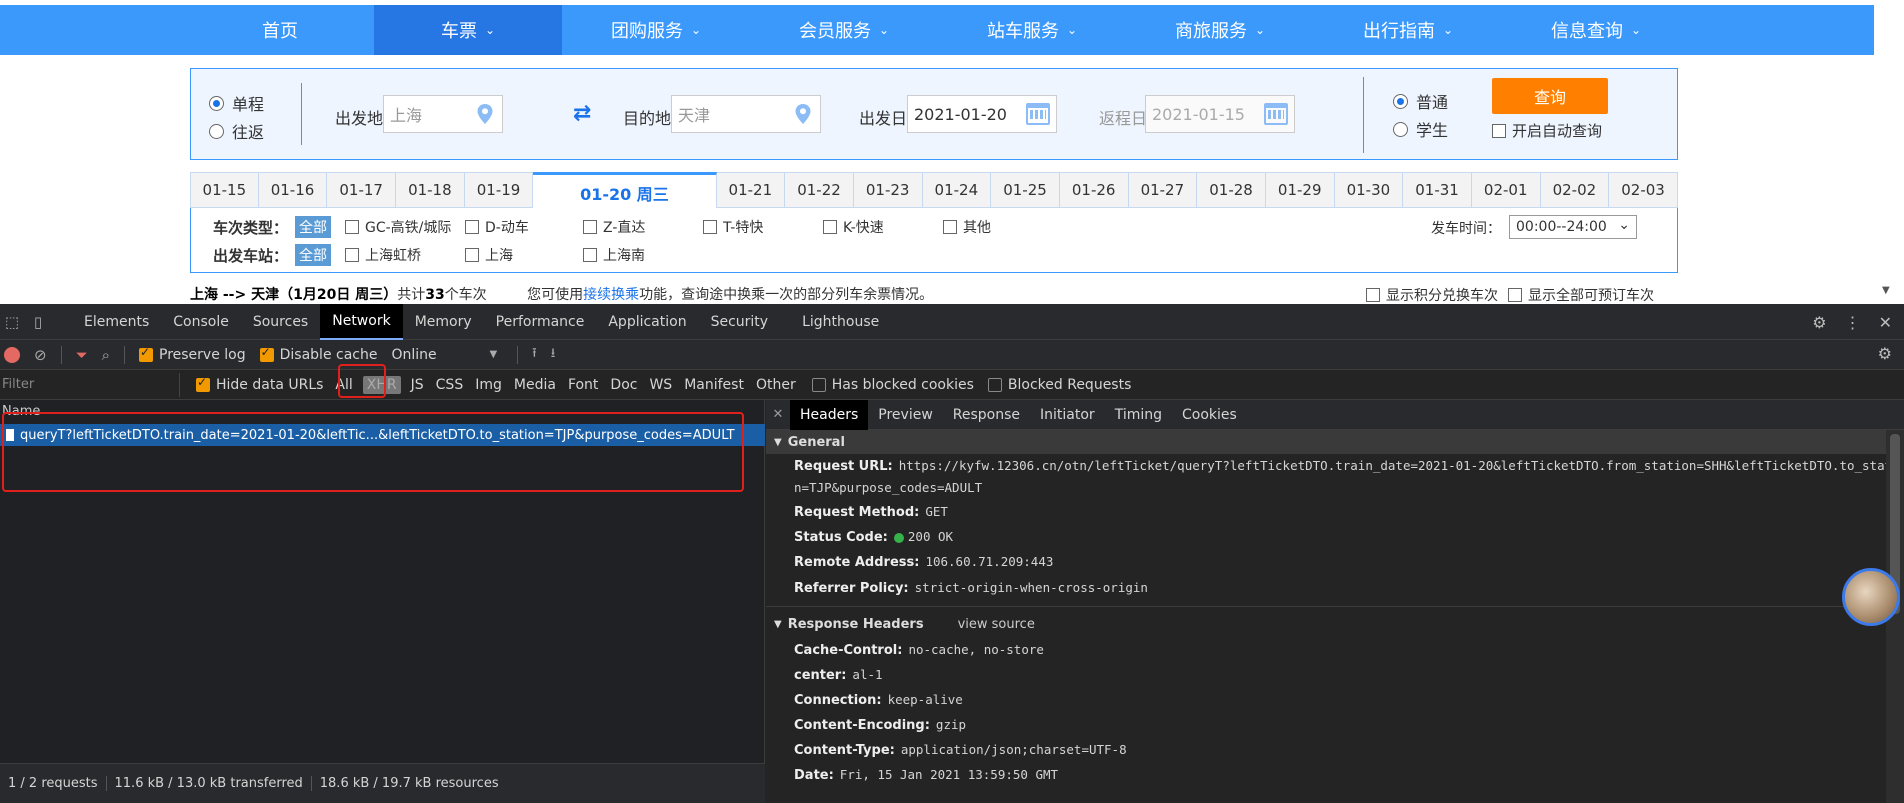 The width and height of the screenshot is (1904, 803). I want to click on hide-data-urls-checkbox: Hide data URLs, so click(259, 384).